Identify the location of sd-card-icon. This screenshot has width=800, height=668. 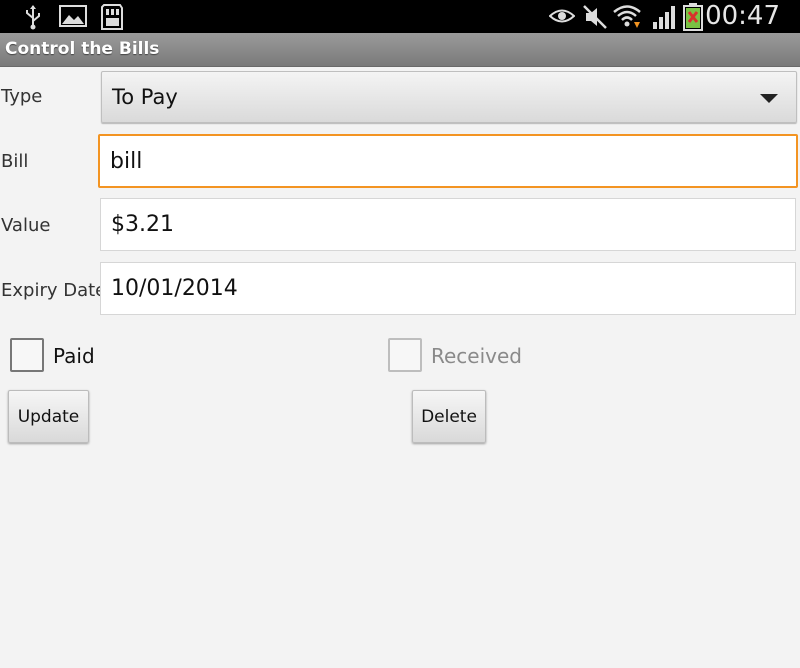
(112, 17).